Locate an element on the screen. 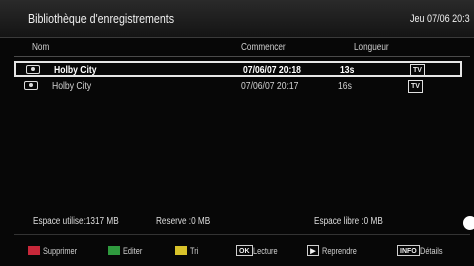  space-free: Espace libre :0 MB is located at coordinates (348, 221).